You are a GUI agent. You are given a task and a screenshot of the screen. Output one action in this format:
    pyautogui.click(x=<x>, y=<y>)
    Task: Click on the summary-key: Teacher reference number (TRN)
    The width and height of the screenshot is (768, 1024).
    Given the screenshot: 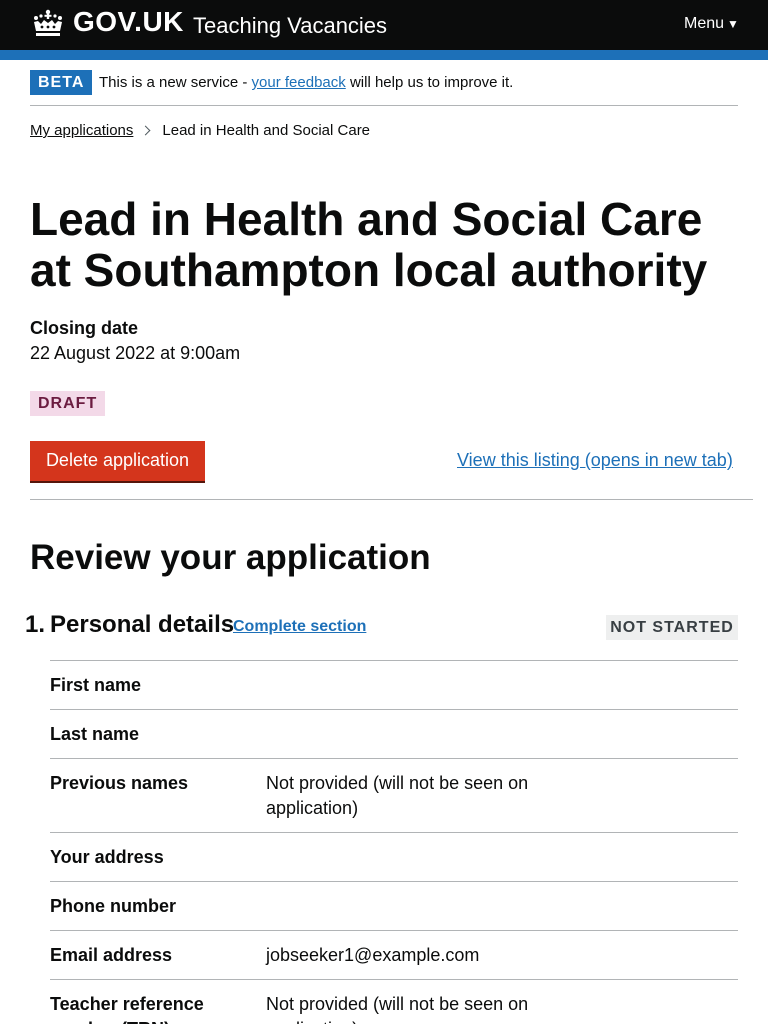 What is the action you would take?
    pyautogui.click(x=127, y=1009)
    